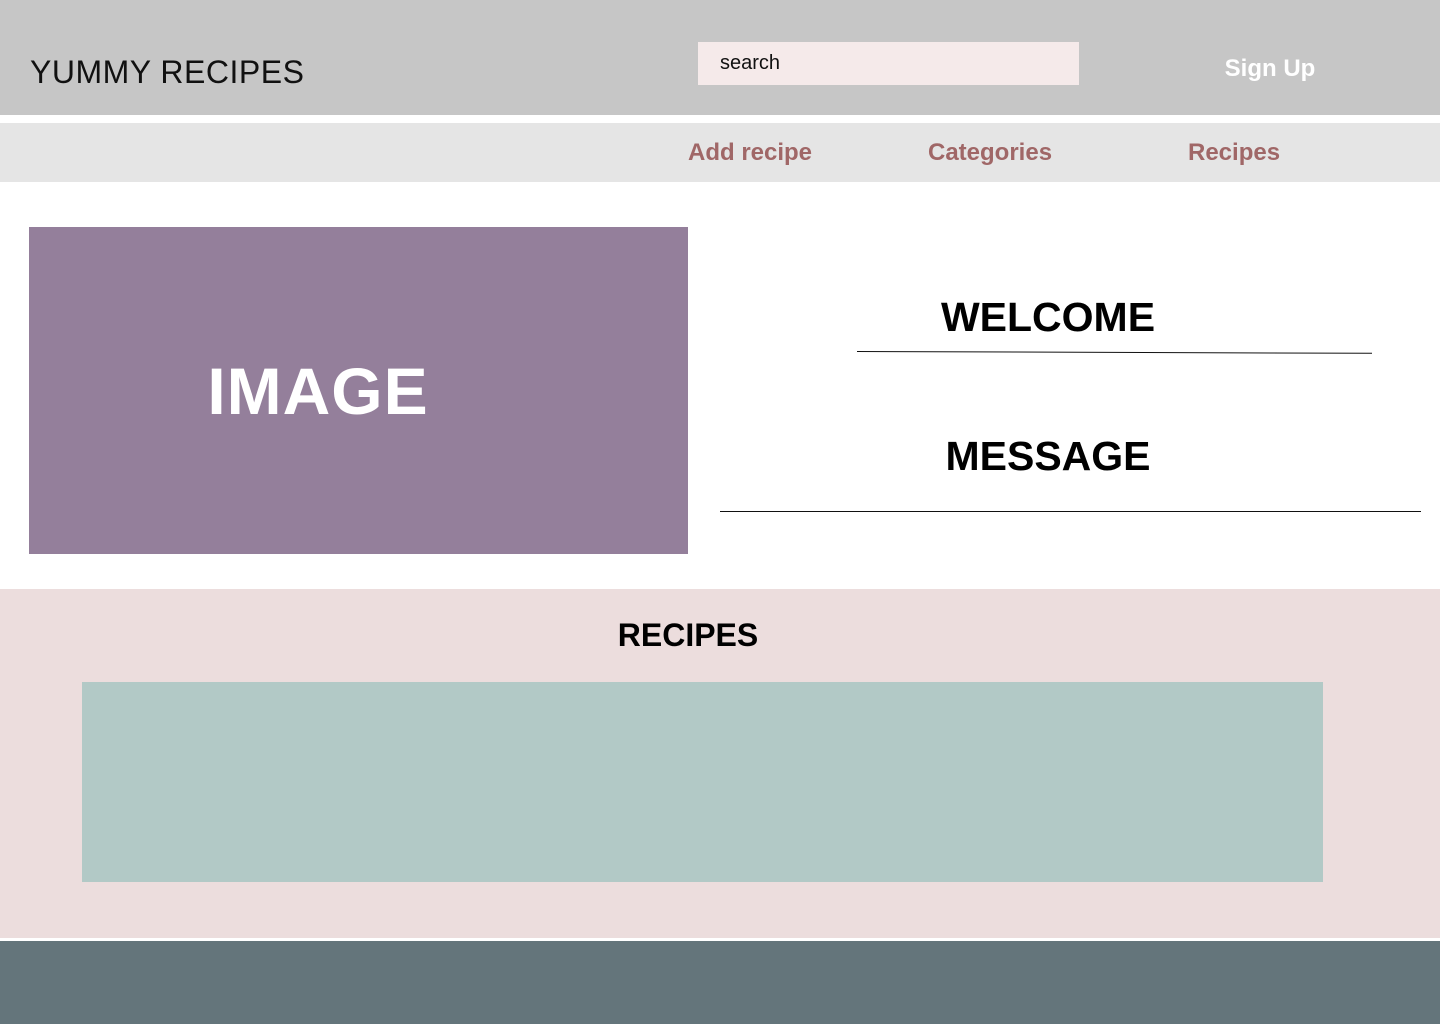  Describe the element at coordinates (688, 635) in the screenshot. I see `recipes-title: RECIPES` at that location.